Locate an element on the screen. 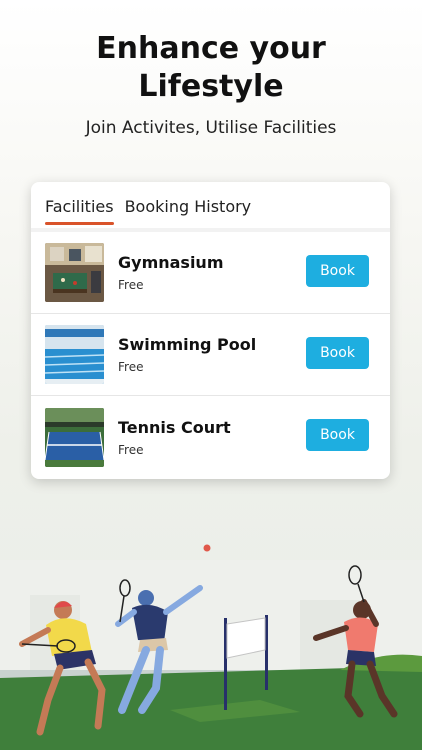 This screenshot has height=750, width=422. tab-booking-history: Booking History is located at coordinates (188, 212).